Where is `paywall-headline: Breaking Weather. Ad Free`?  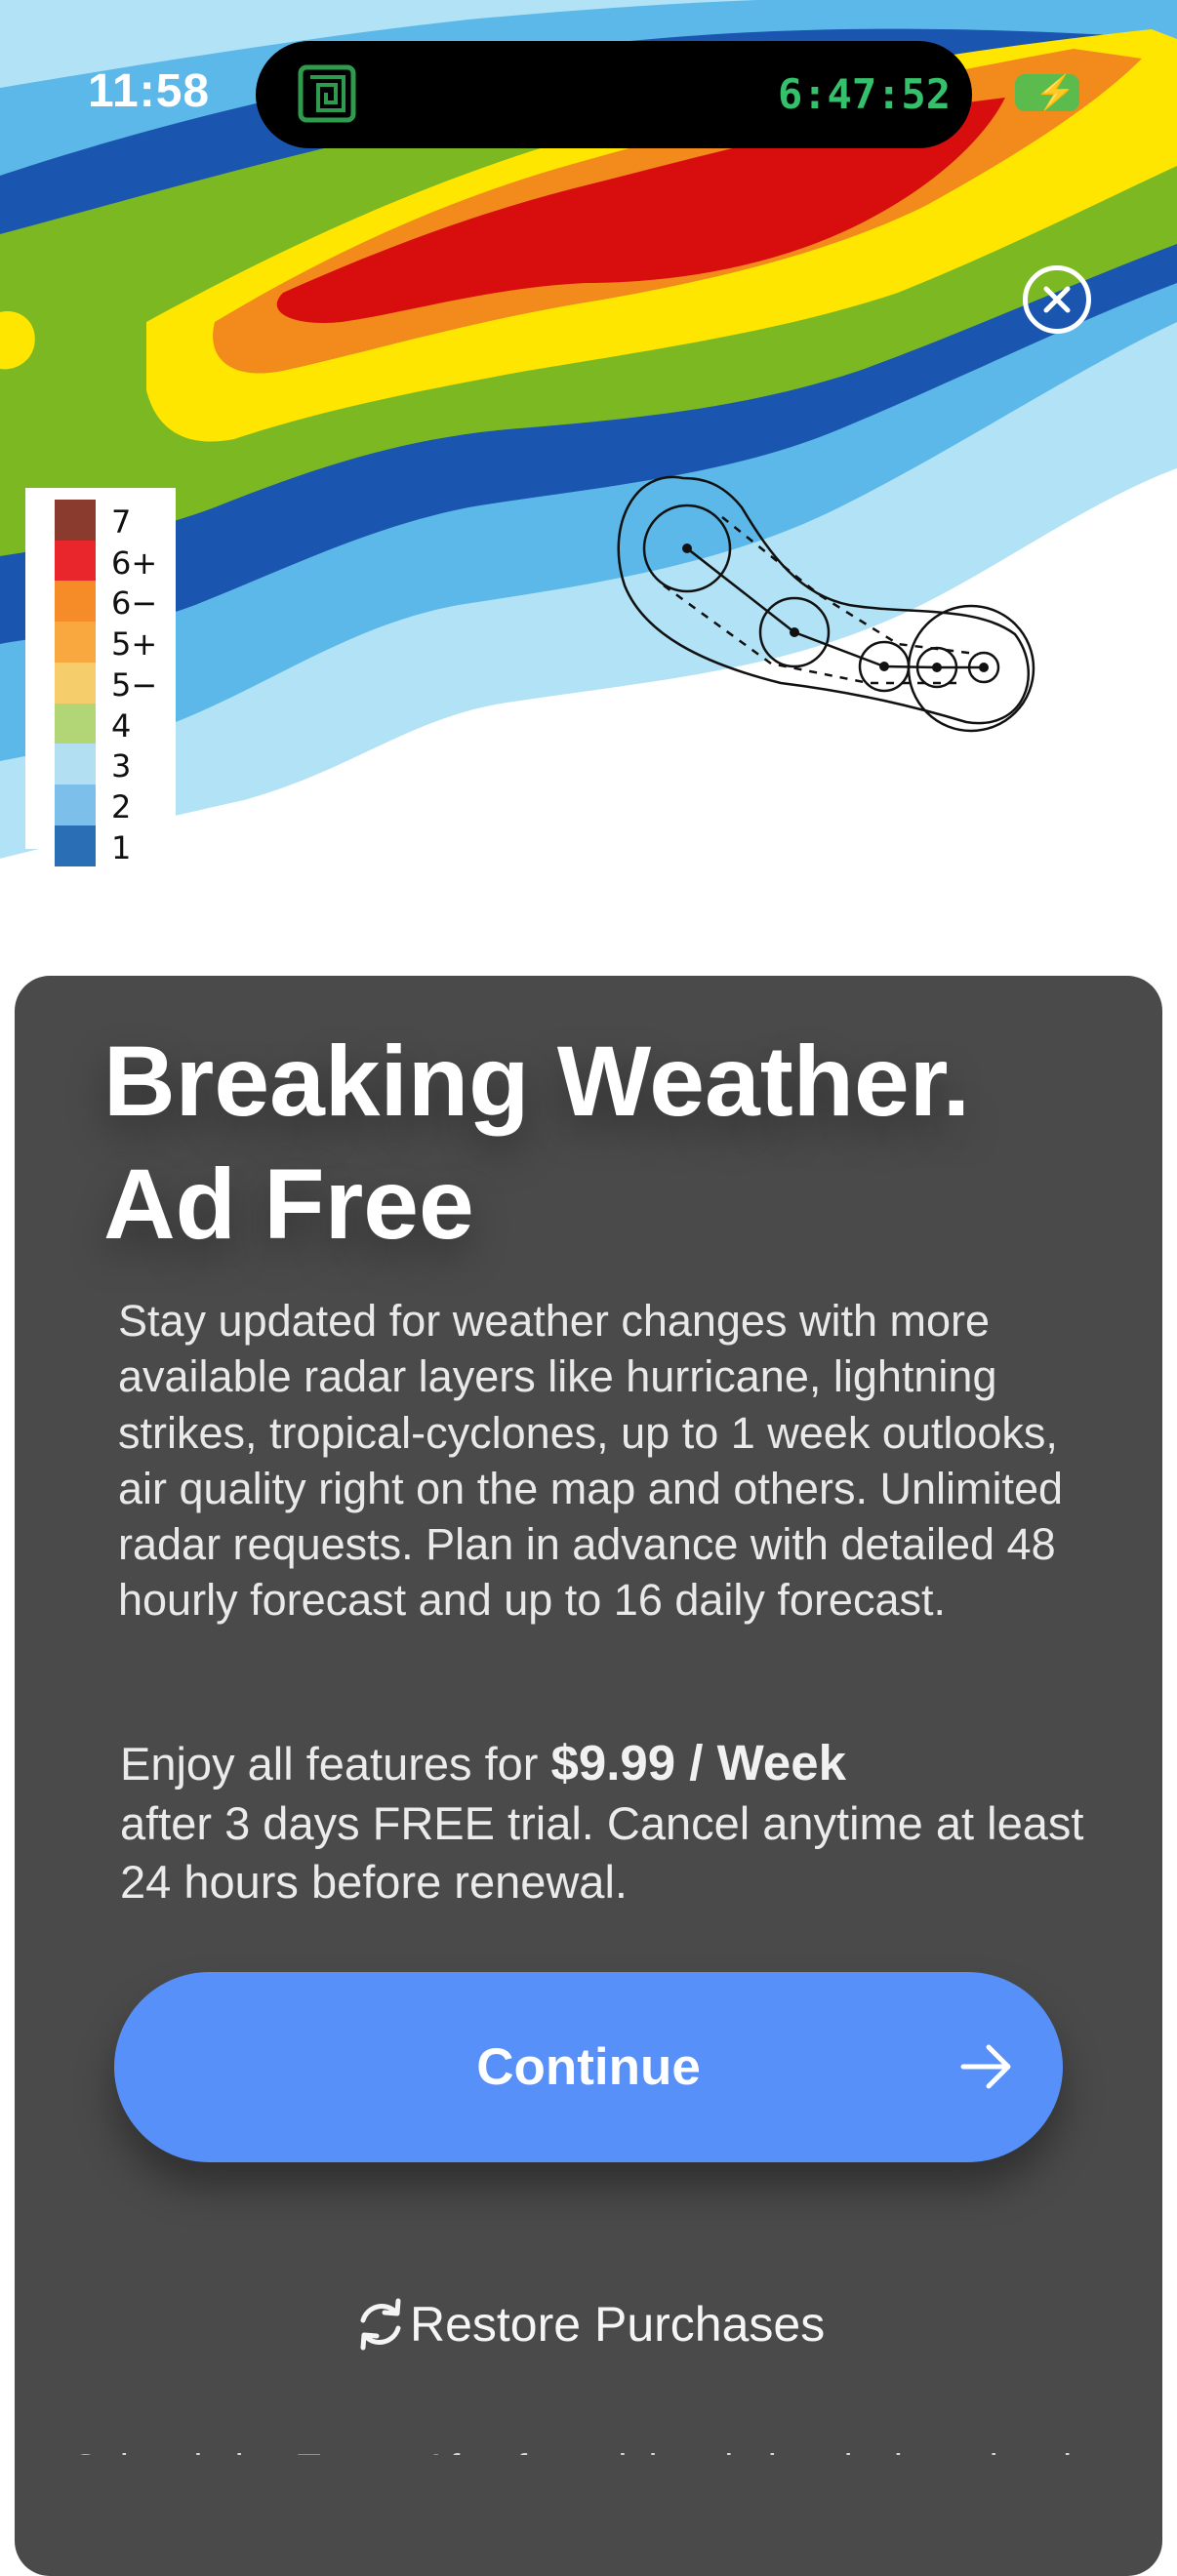 paywall-headline: Breaking Weather. Ad Free is located at coordinates (591, 1143).